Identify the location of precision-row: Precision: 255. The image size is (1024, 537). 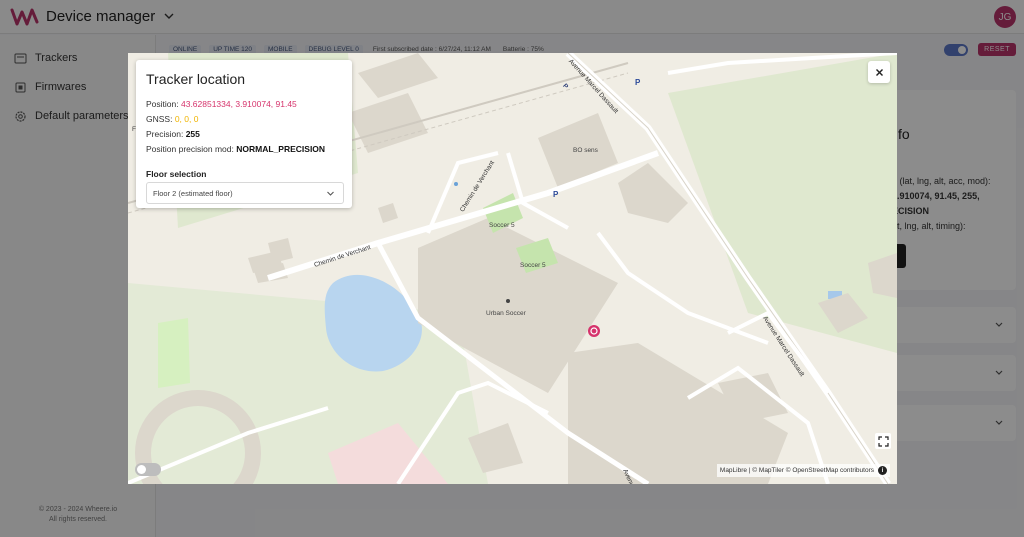
(173, 134).